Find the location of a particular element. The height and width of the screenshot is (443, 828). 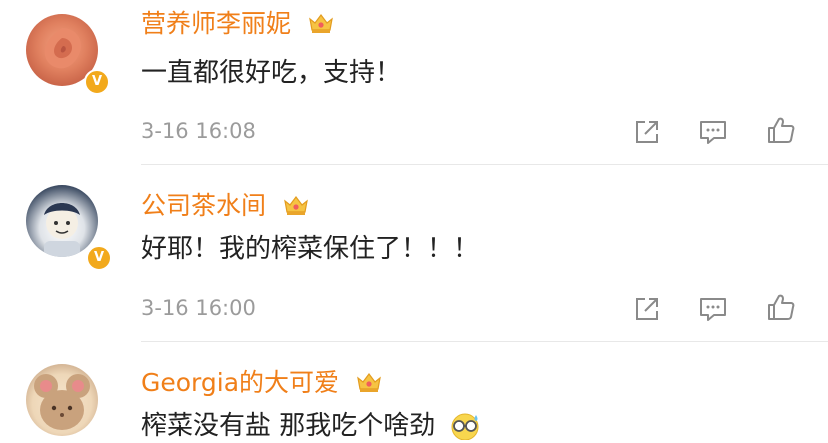

username: Georgia的大可爱 is located at coordinates (262, 383).